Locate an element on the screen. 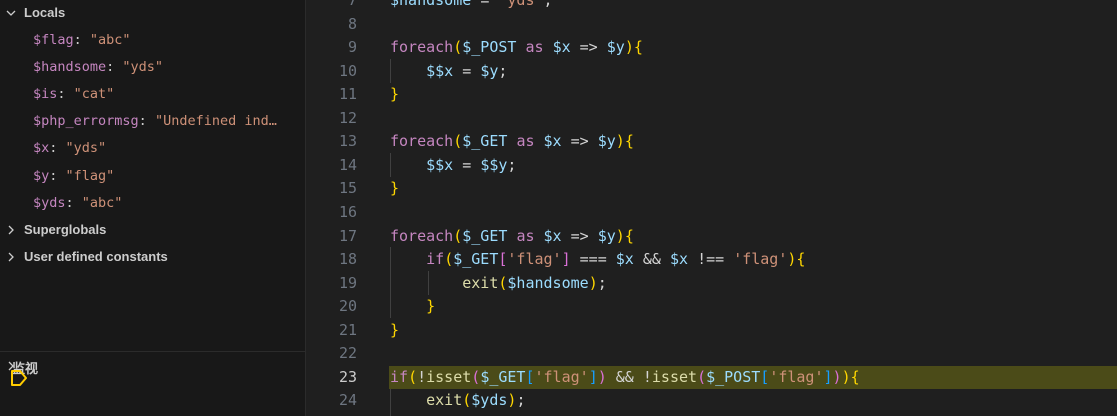  variable-name: $yds is located at coordinates (49, 202).